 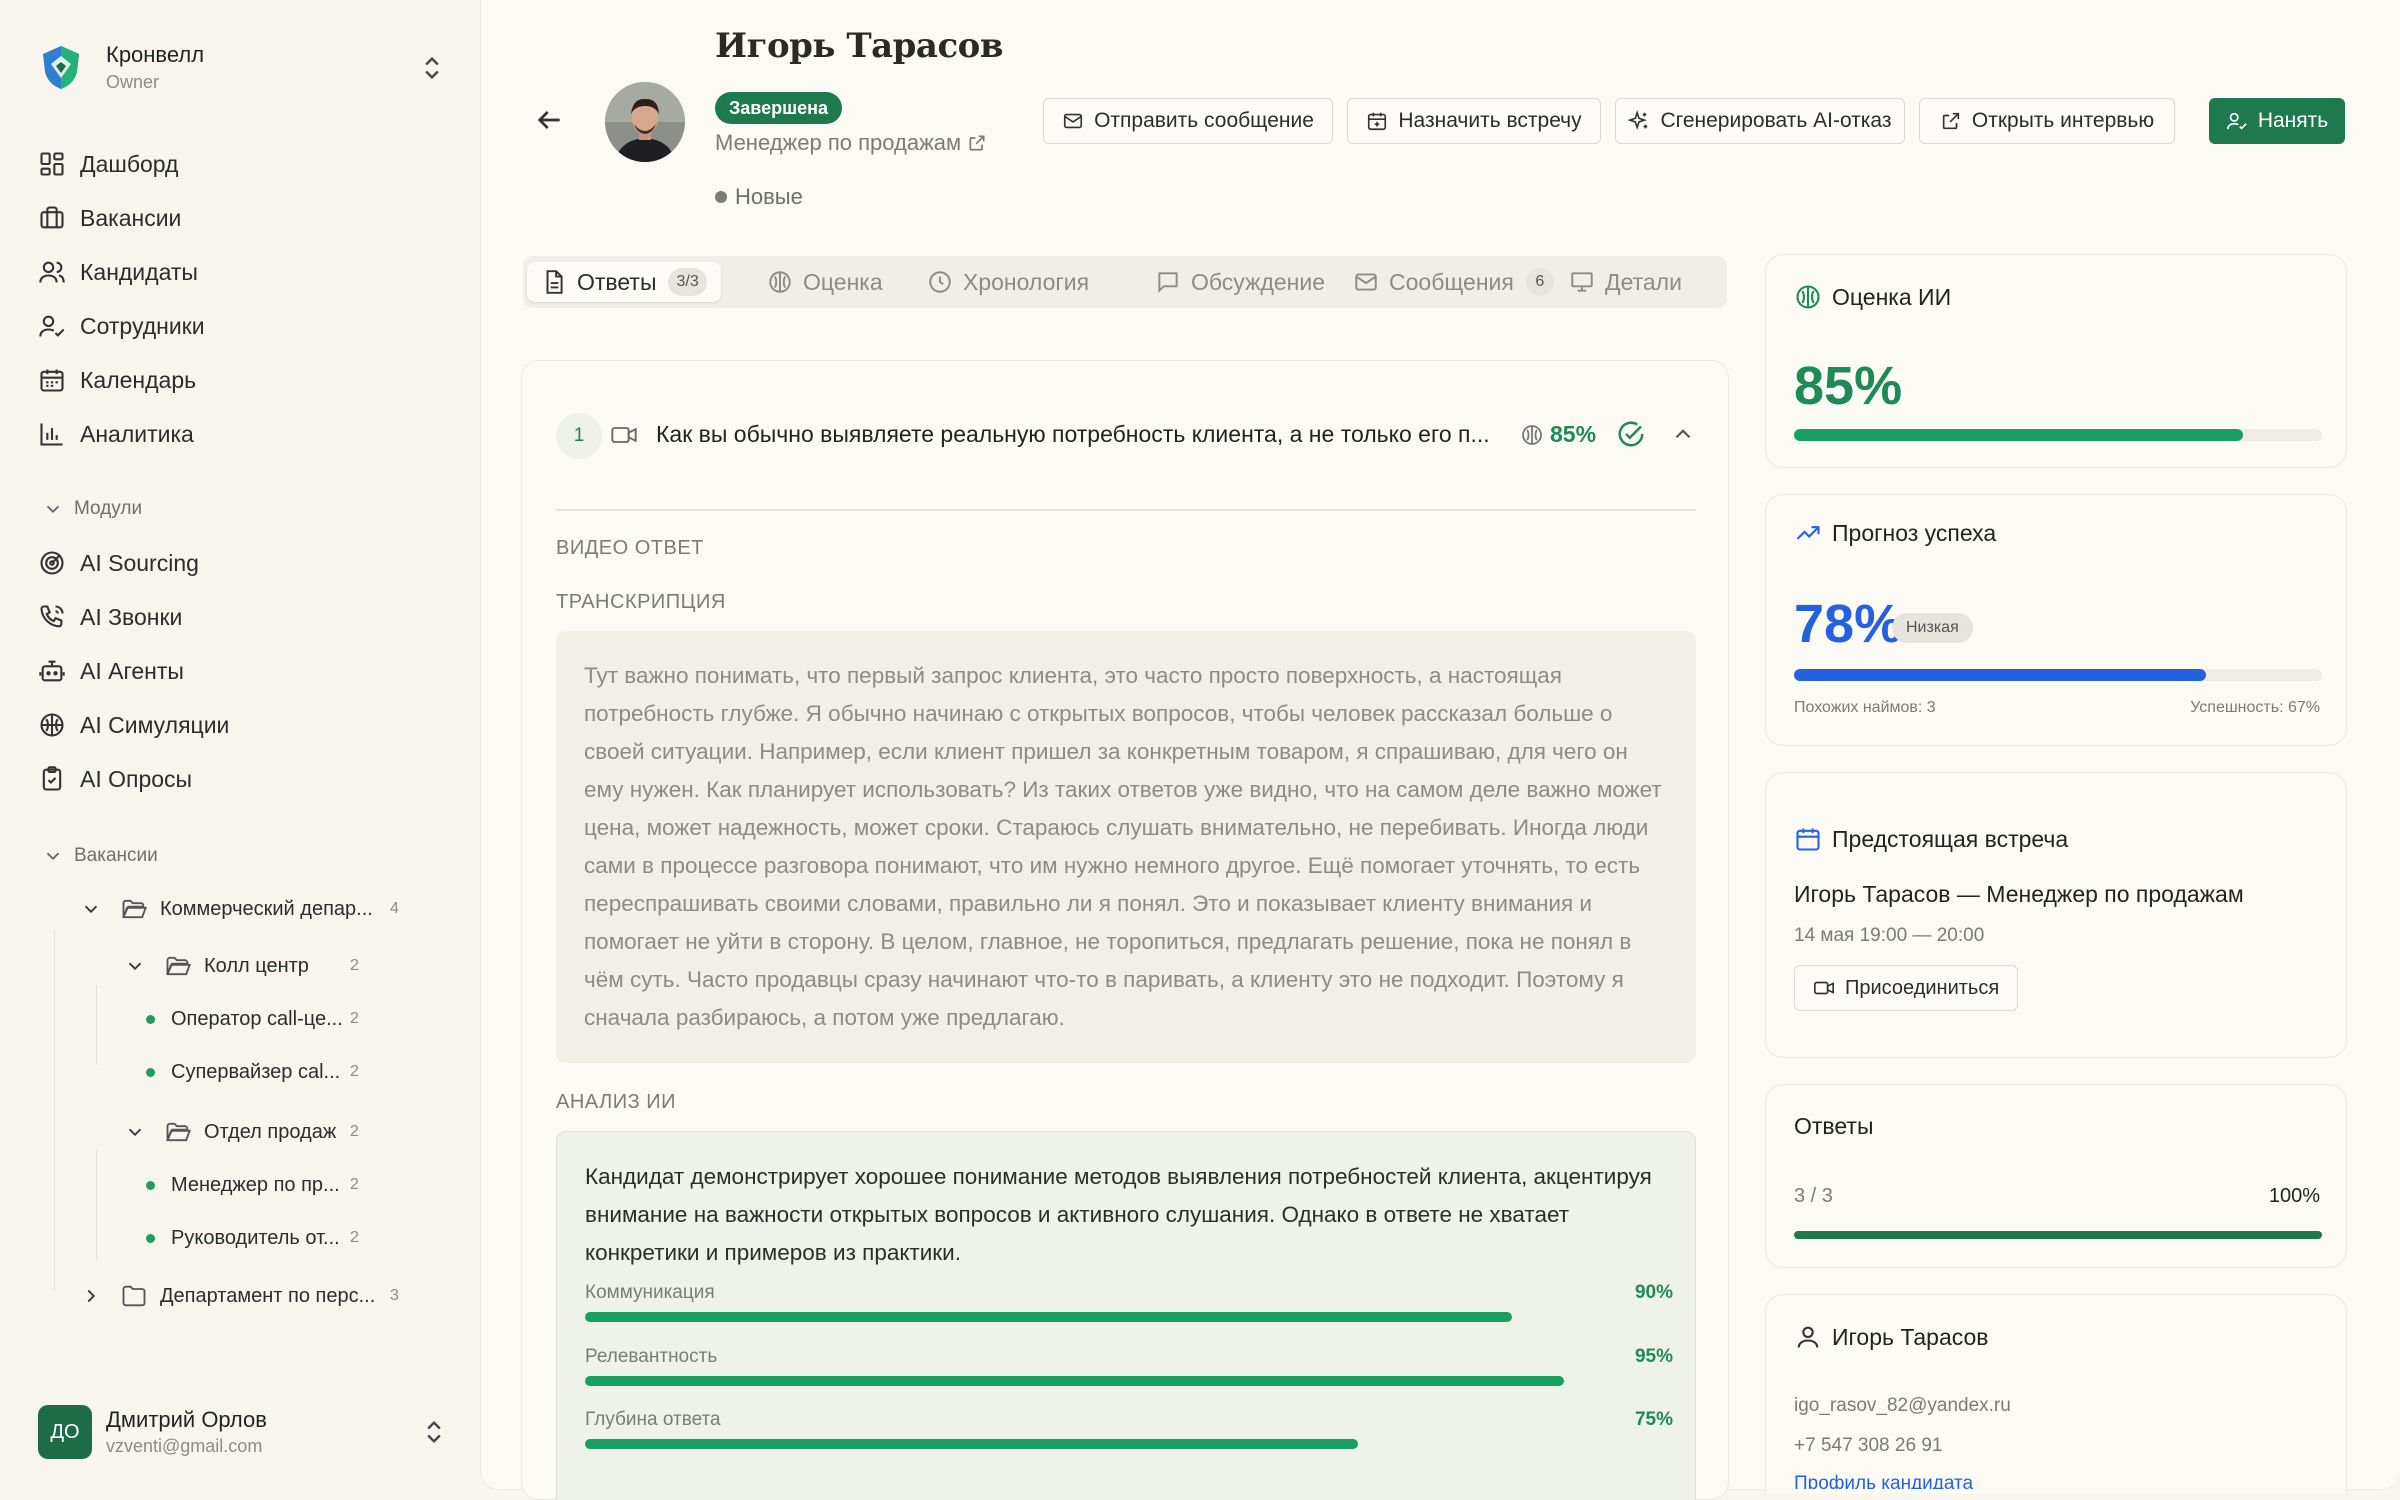 What do you see at coordinates (92, 509) in the screenshot?
I see `modules-section-toggle: Модули` at bounding box center [92, 509].